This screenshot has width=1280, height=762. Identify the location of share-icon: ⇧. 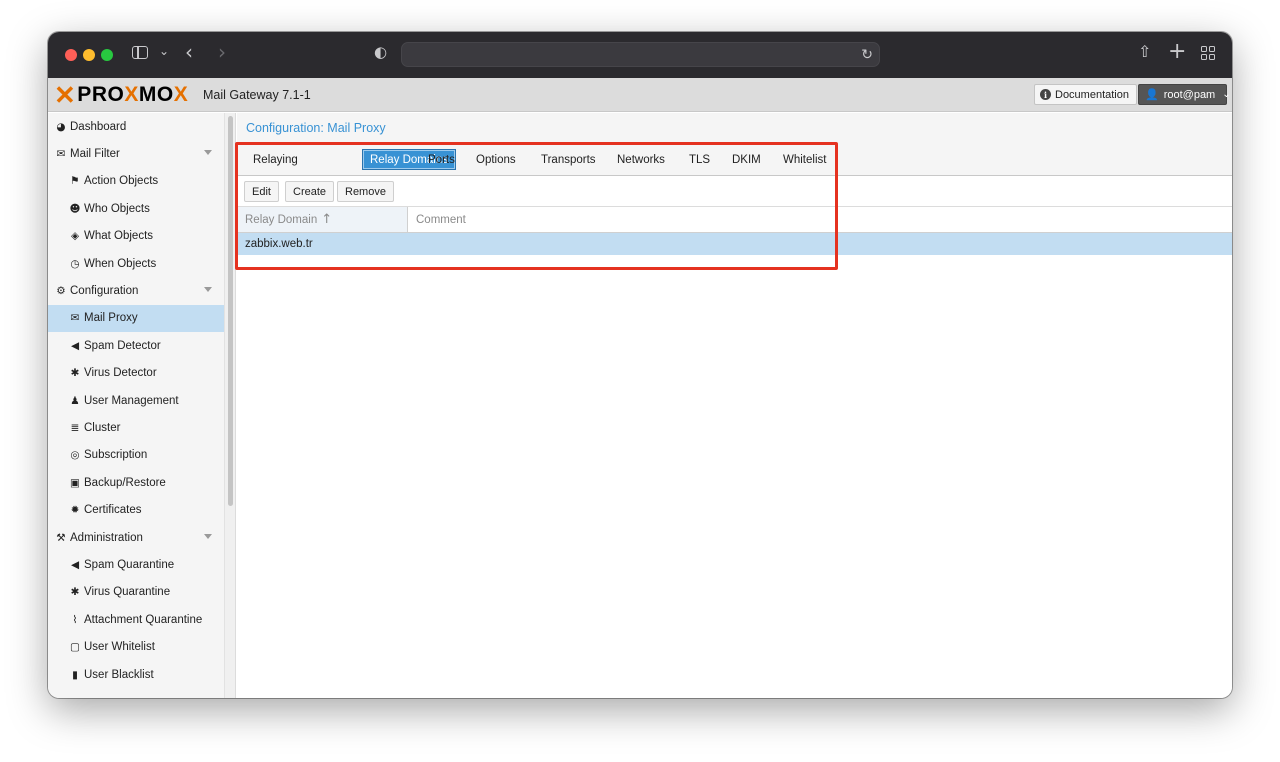
(1144, 52).